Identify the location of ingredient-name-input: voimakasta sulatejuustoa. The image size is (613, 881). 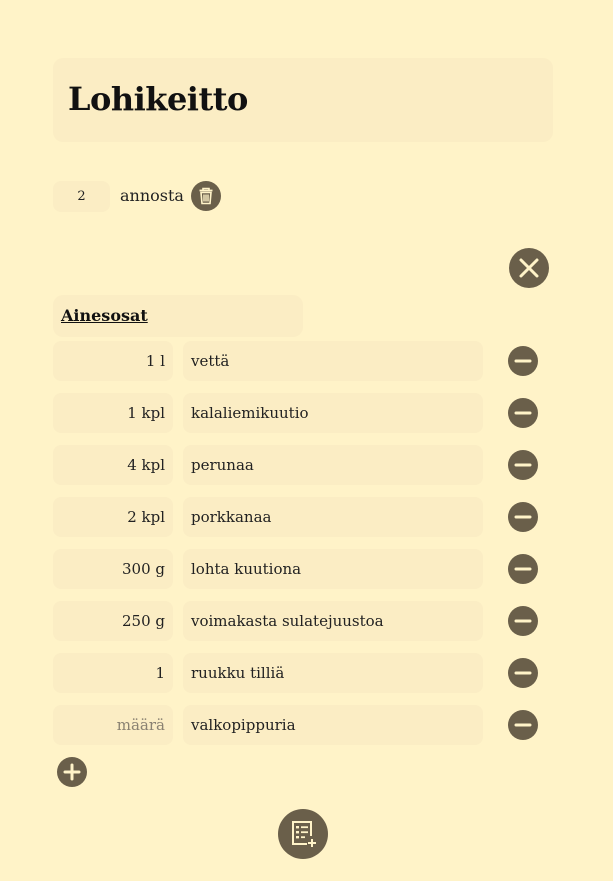
(333, 621).